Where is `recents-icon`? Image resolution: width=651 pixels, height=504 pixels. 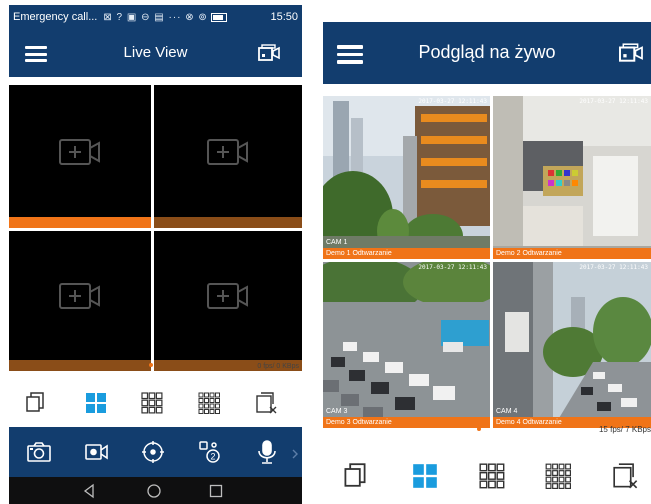 recents-icon is located at coordinates (216, 491).